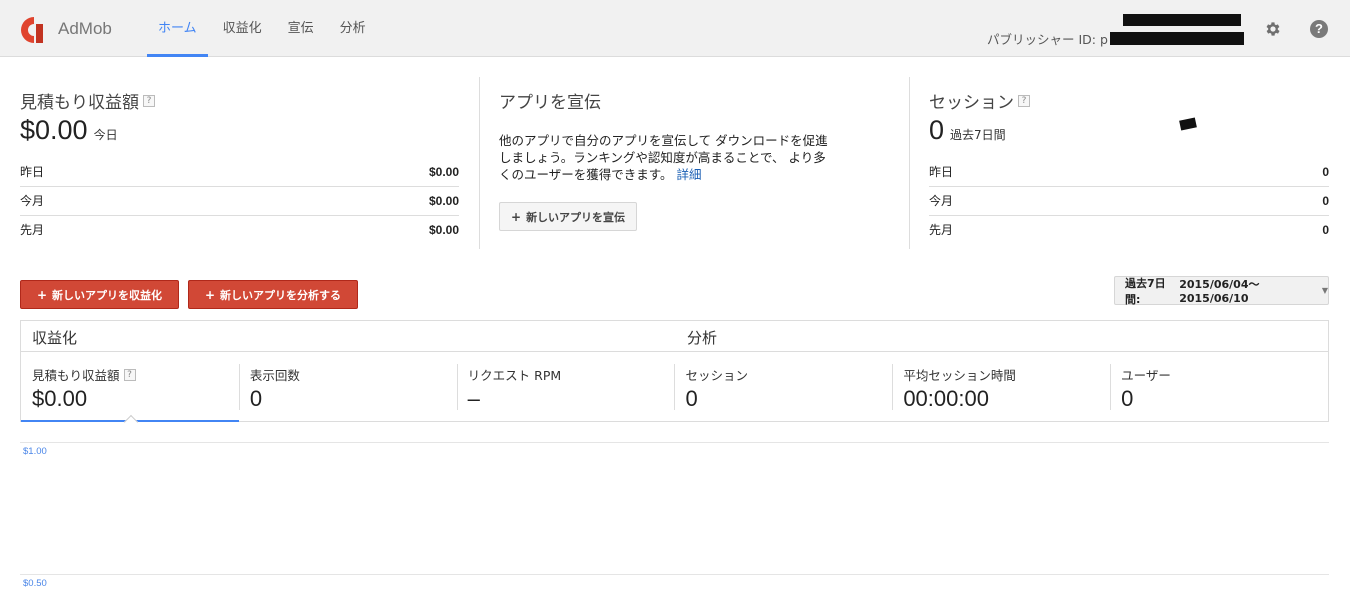  What do you see at coordinates (130, 391) in the screenshot?
I see `metric-tab-earnings: 見積もり収益額 ? $0.00` at bounding box center [130, 391].